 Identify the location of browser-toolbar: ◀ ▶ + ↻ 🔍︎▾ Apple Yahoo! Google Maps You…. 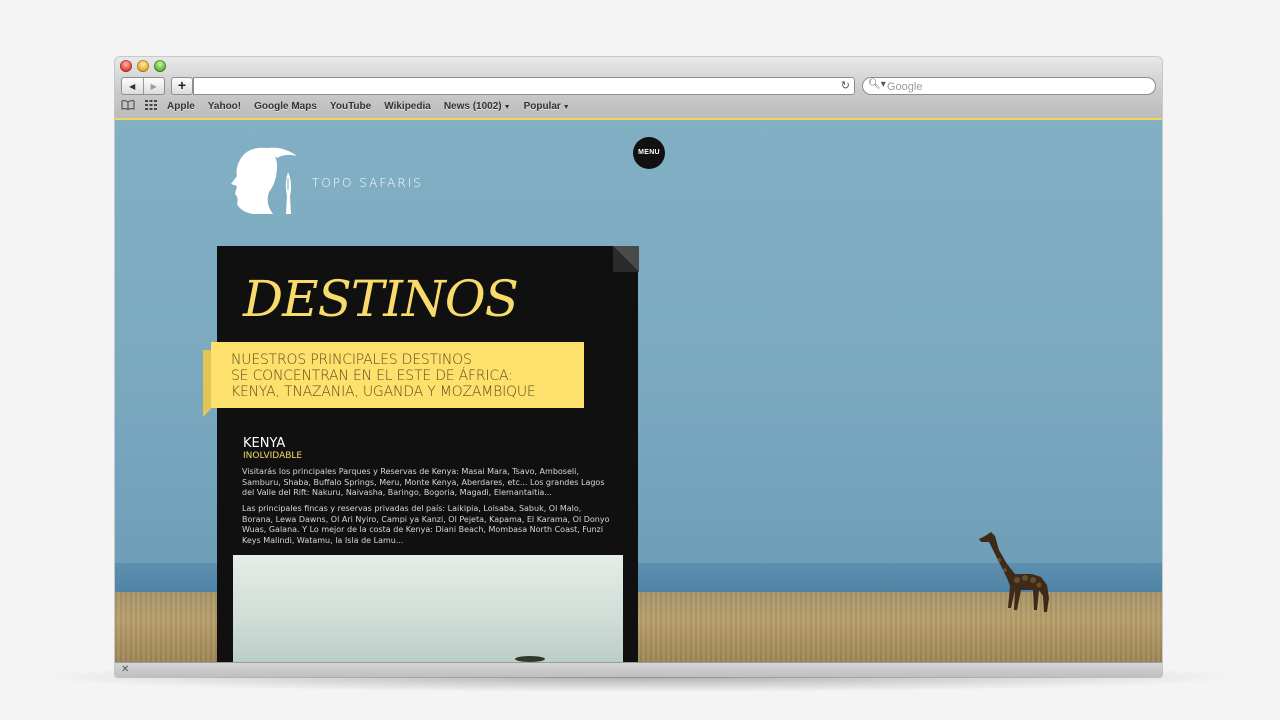
(638, 88).